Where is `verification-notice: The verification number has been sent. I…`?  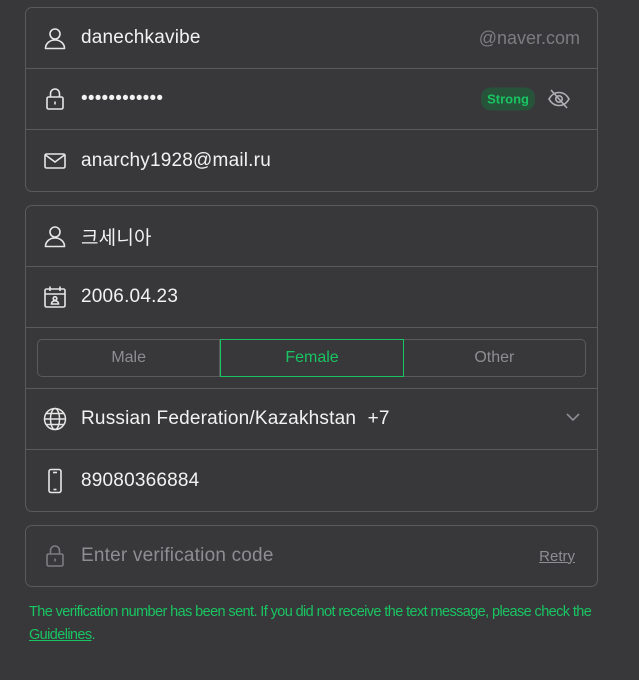 verification-notice: The verification number has been sent. I… is located at coordinates (314, 624).